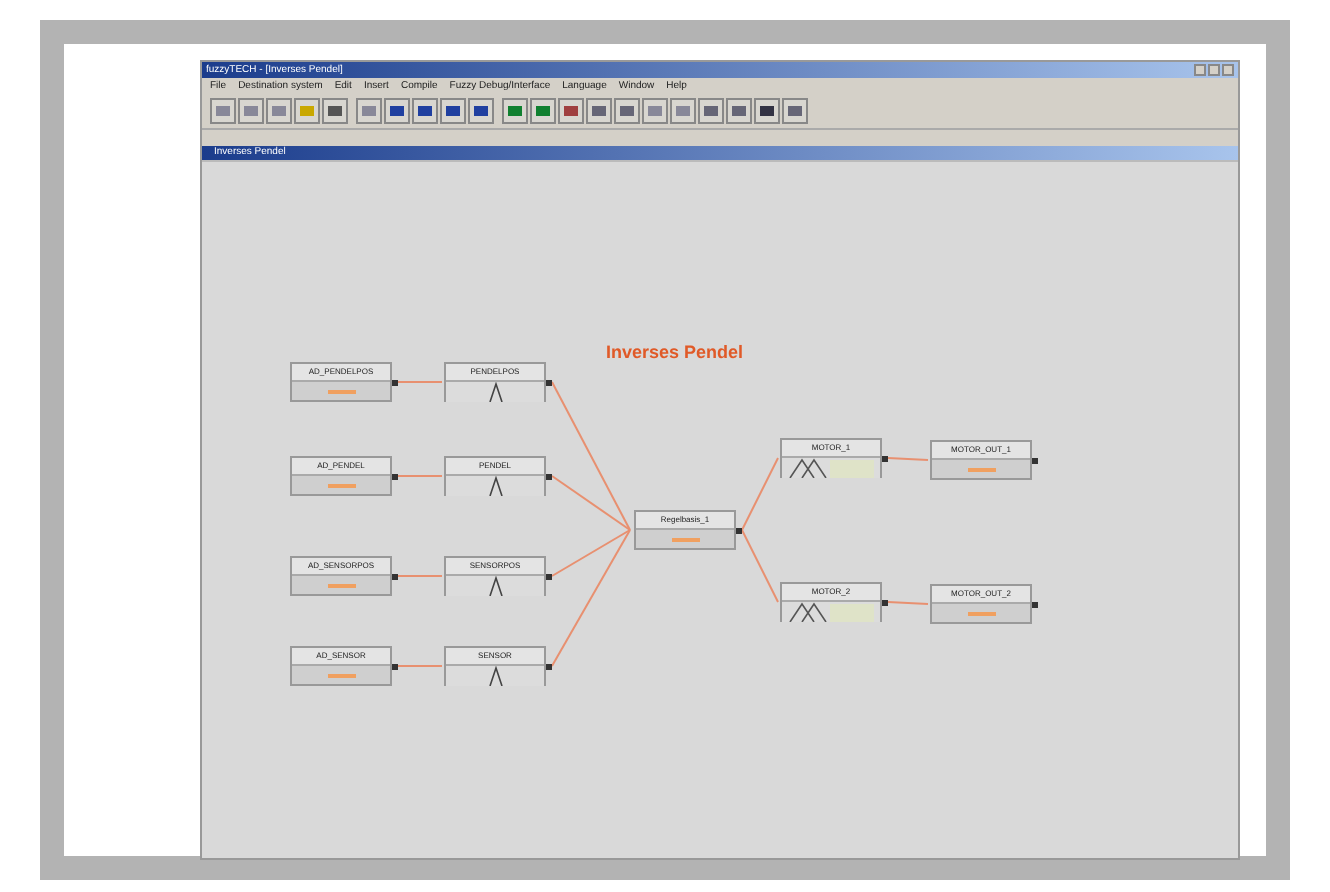 This screenshot has width=1330, height=892. What do you see at coordinates (1214, 70) in the screenshot?
I see `maximize-button` at bounding box center [1214, 70].